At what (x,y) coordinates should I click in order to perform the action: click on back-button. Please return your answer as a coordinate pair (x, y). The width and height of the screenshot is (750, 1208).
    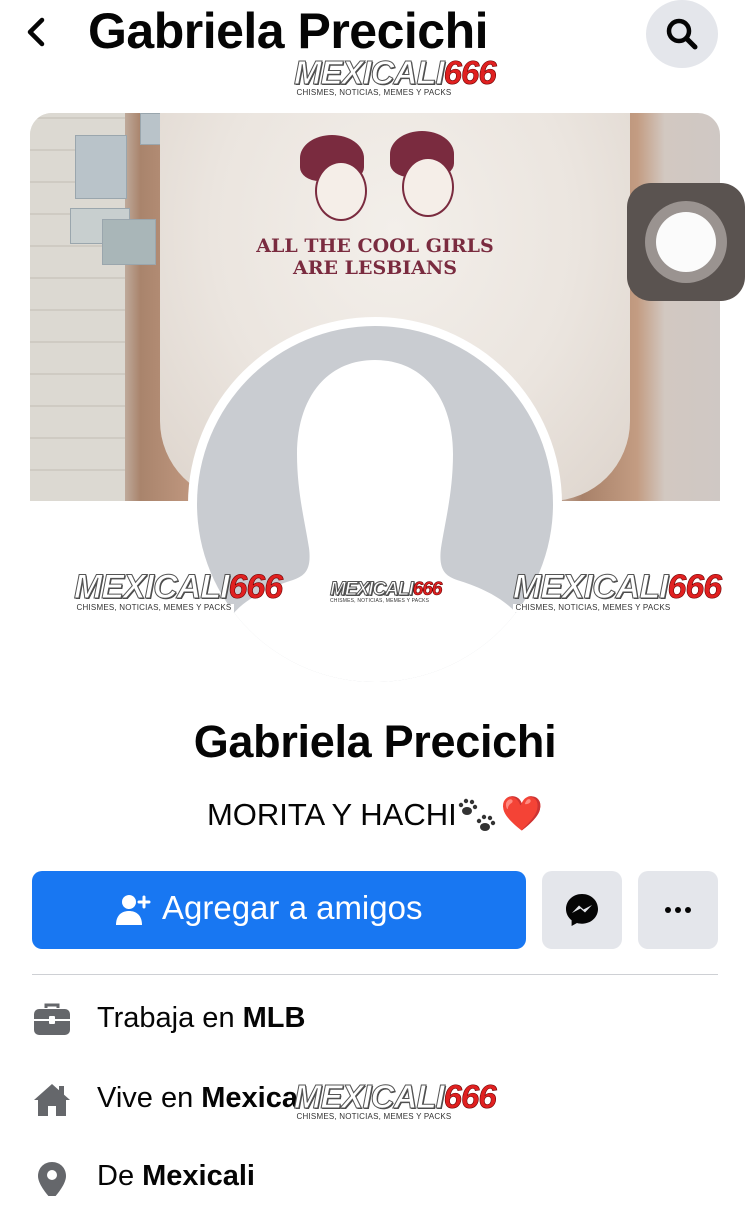
    Looking at the image, I should click on (38, 32).